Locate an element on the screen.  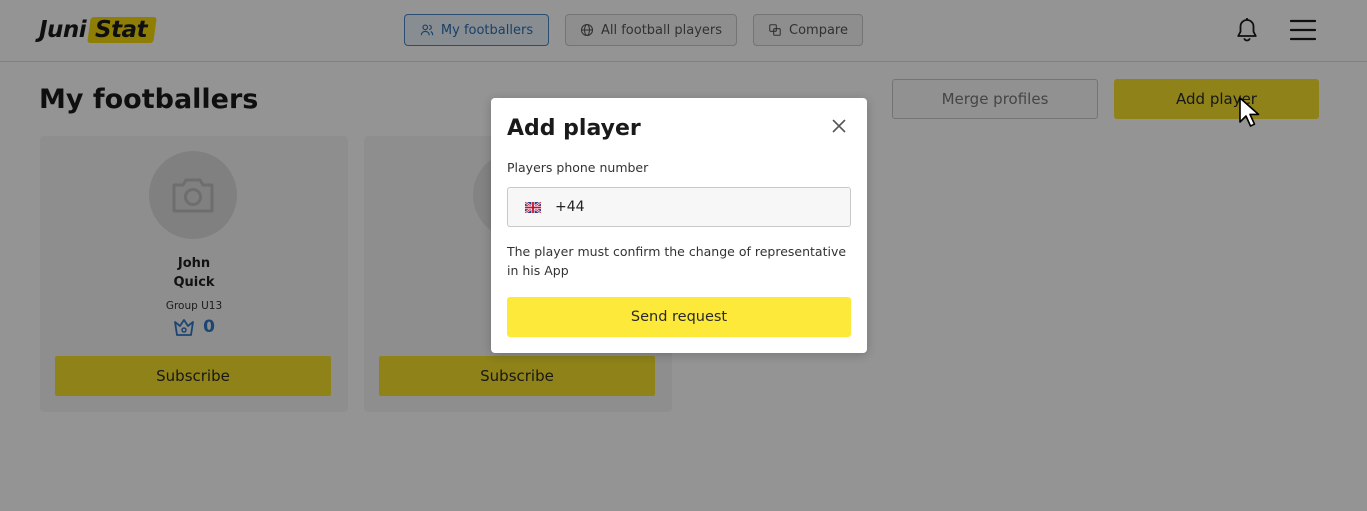
modal-title: Add player is located at coordinates (574, 128).